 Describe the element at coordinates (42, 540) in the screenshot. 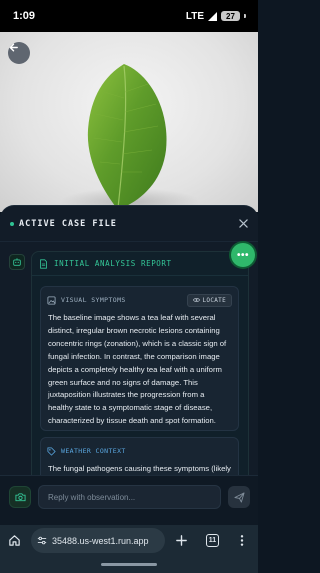

I see `site-settings-icon` at that location.